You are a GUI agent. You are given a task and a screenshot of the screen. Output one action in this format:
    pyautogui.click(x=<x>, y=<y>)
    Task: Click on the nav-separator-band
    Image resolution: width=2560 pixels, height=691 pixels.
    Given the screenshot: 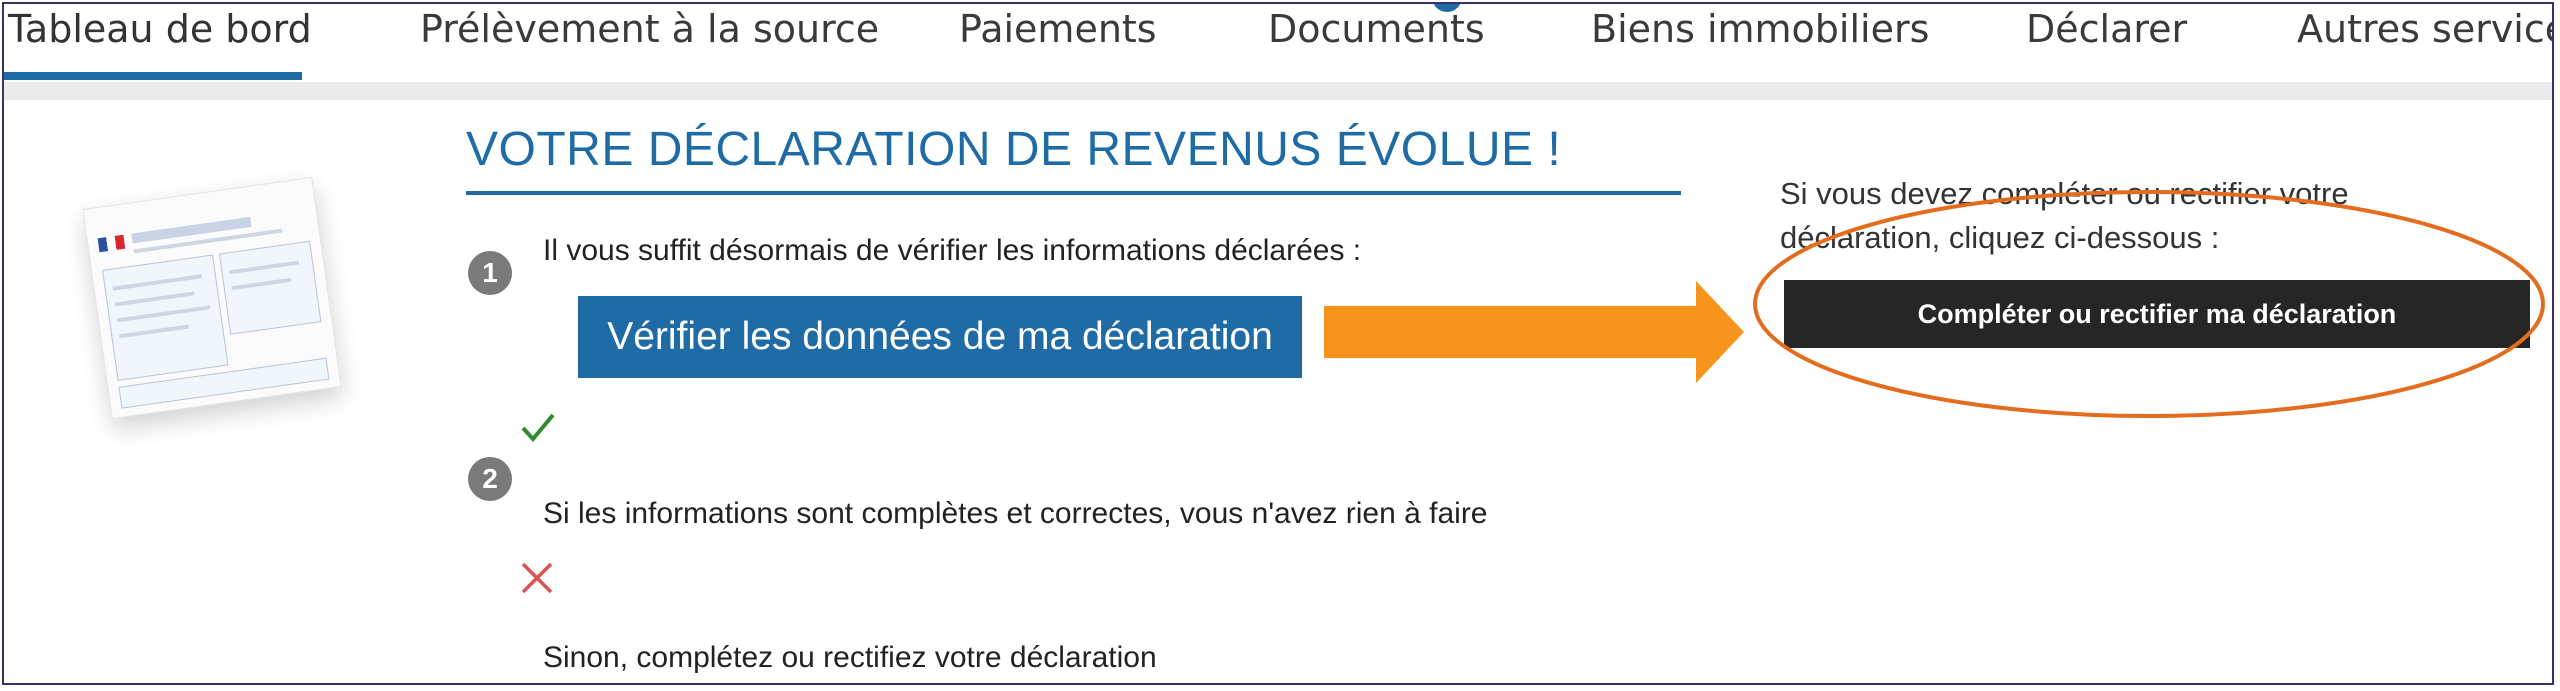 What is the action you would take?
    pyautogui.click(x=1278, y=91)
    